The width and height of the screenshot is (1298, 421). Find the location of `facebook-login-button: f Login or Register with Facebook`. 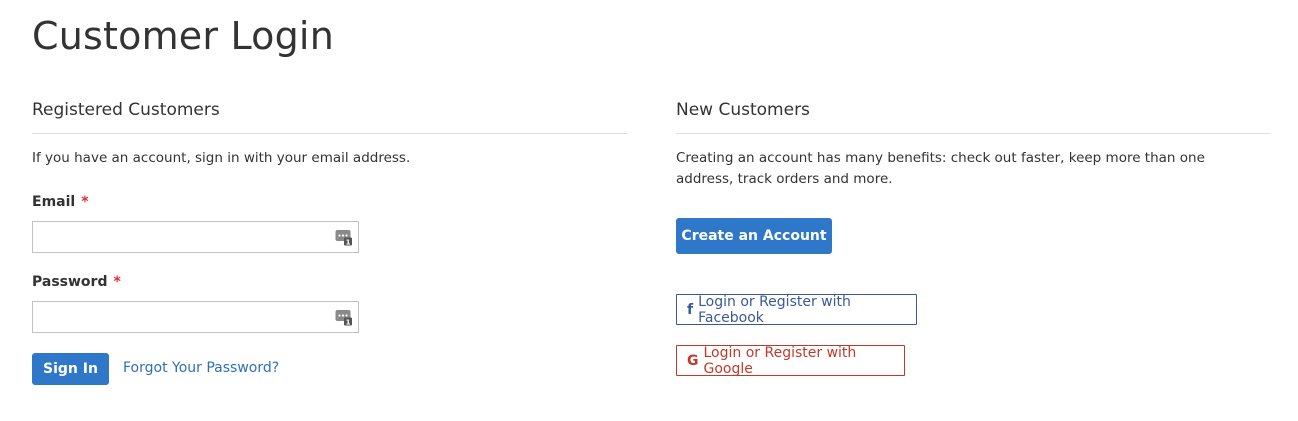

facebook-login-button: f Login or Register with Facebook is located at coordinates (796, 309).